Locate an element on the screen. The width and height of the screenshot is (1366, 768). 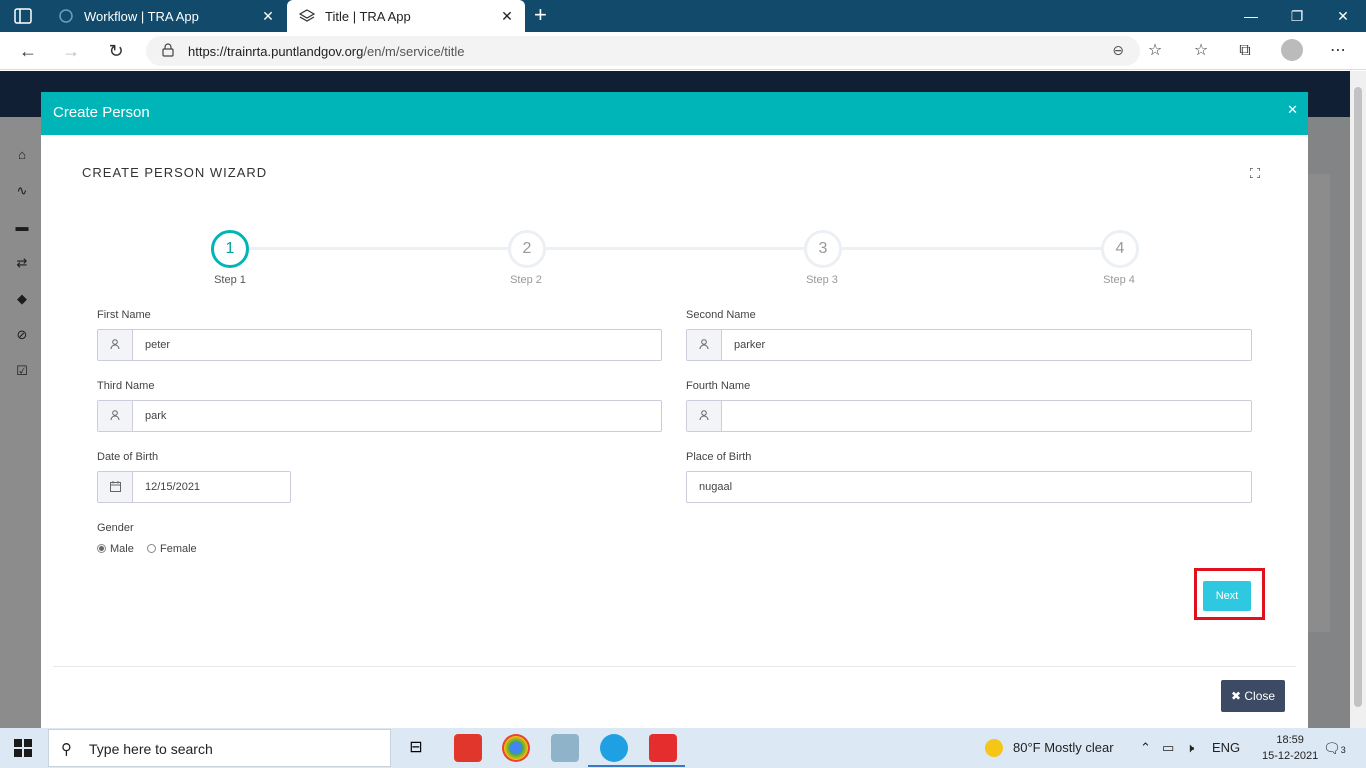
modal-header: Create Person ✕ is located at coordinates (674, 113).